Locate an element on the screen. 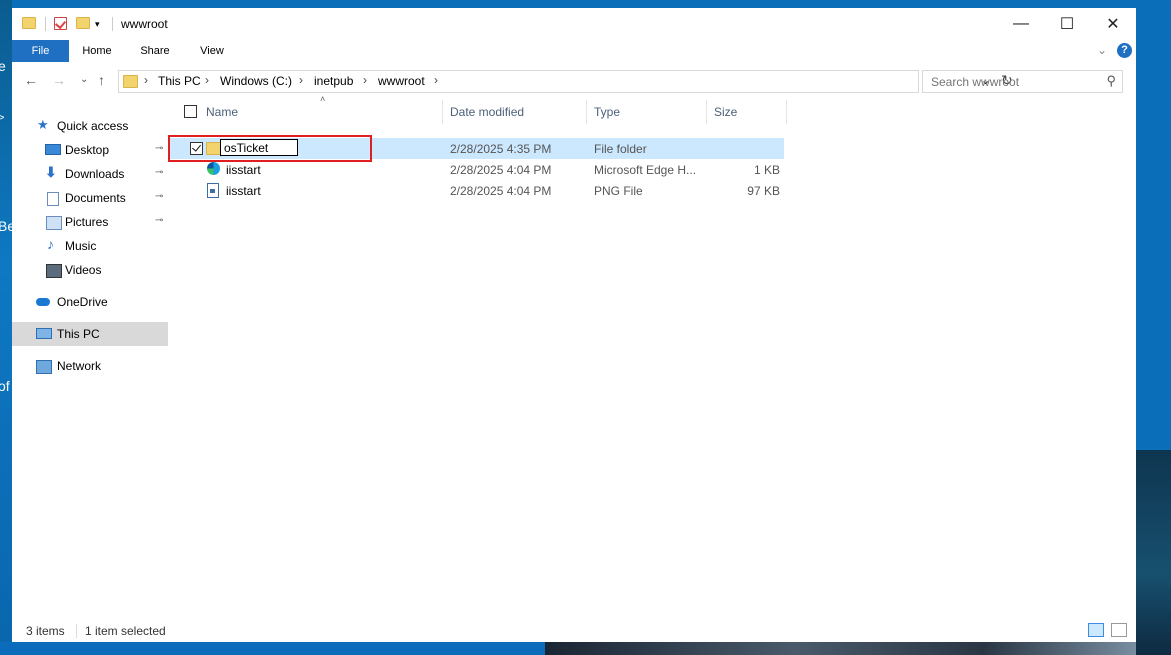  search-icon: ⚲ is located at coordinates (1111, 81).